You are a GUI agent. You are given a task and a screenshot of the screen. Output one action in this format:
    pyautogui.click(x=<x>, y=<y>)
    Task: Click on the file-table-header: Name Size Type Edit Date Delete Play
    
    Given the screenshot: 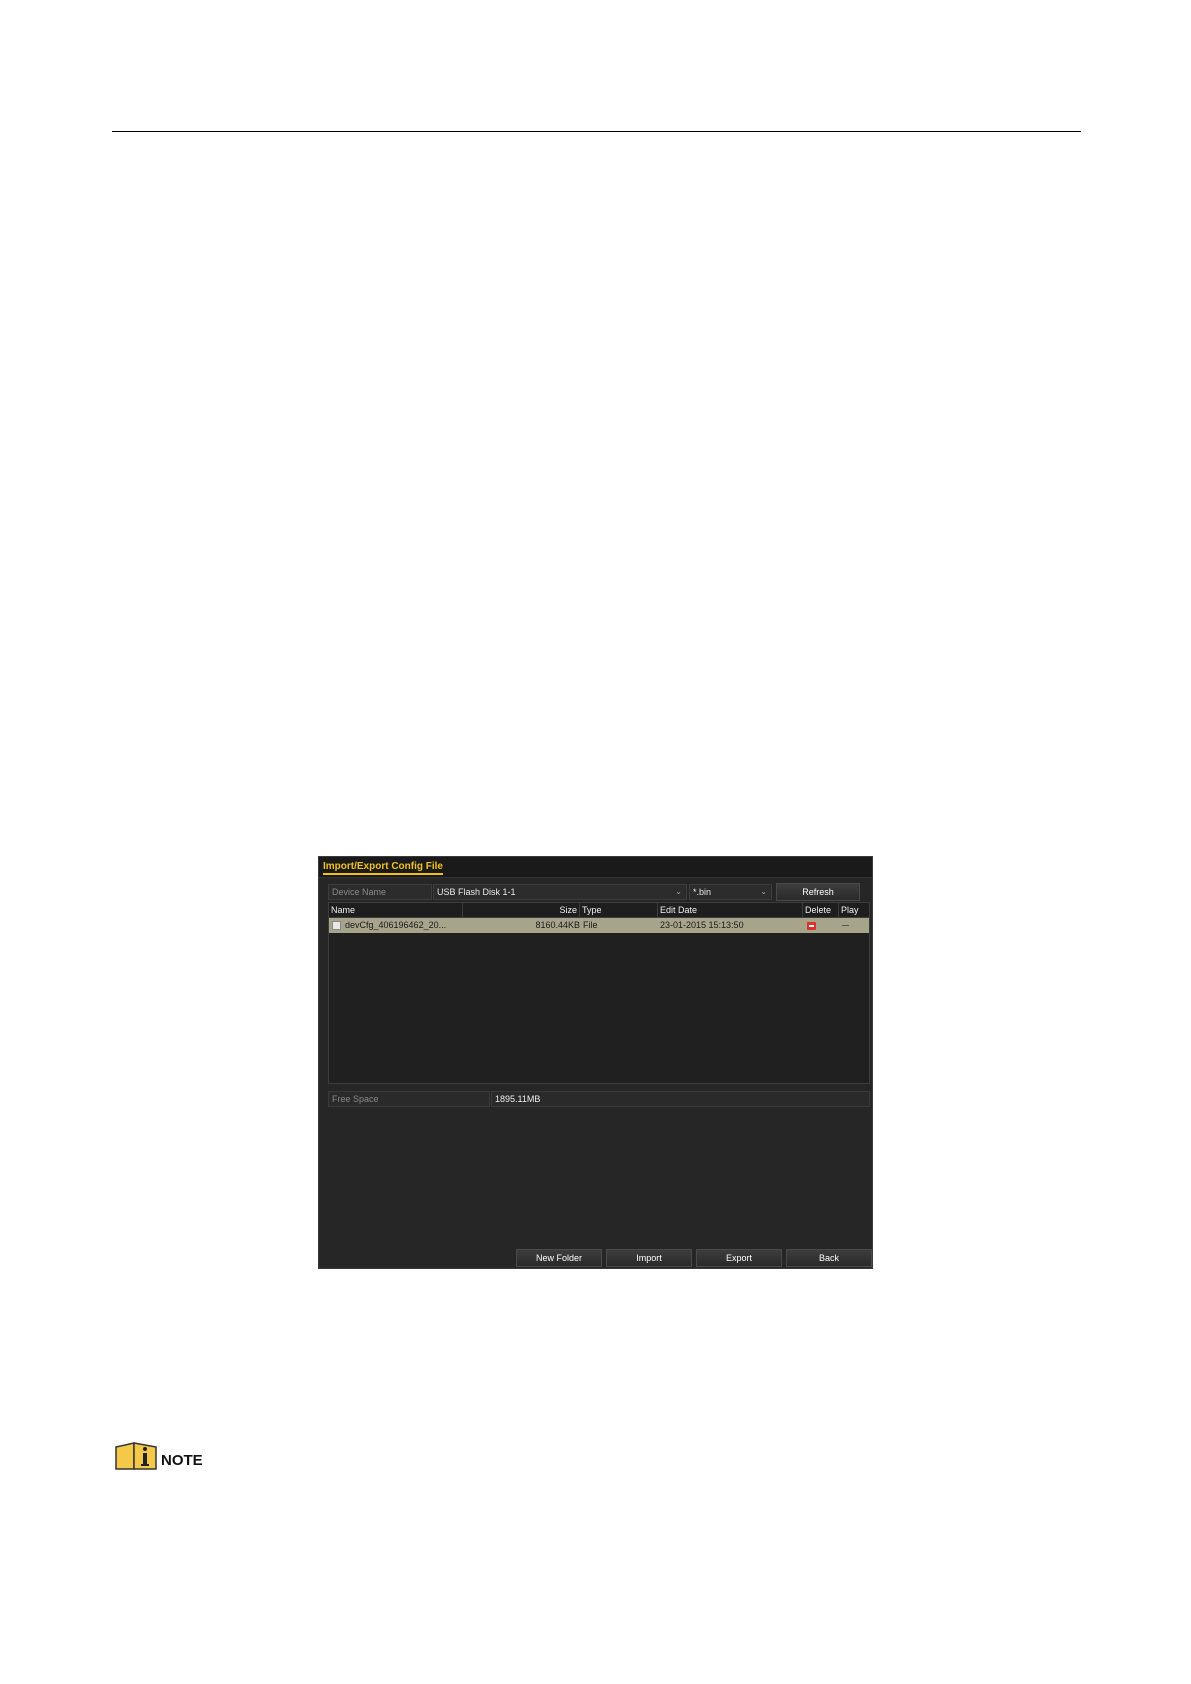 What is the action you would take?
    pyautogui.click(x=599, y=910)
    